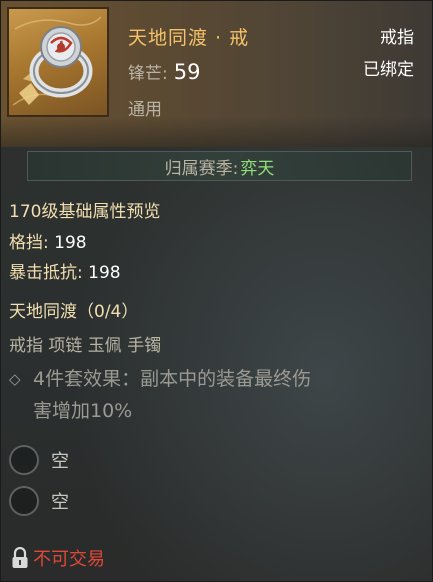  What do you see at coordinates (145, 110) in the screenshot?
I see `item-usage: 通用` at bounding box center [145, 110].